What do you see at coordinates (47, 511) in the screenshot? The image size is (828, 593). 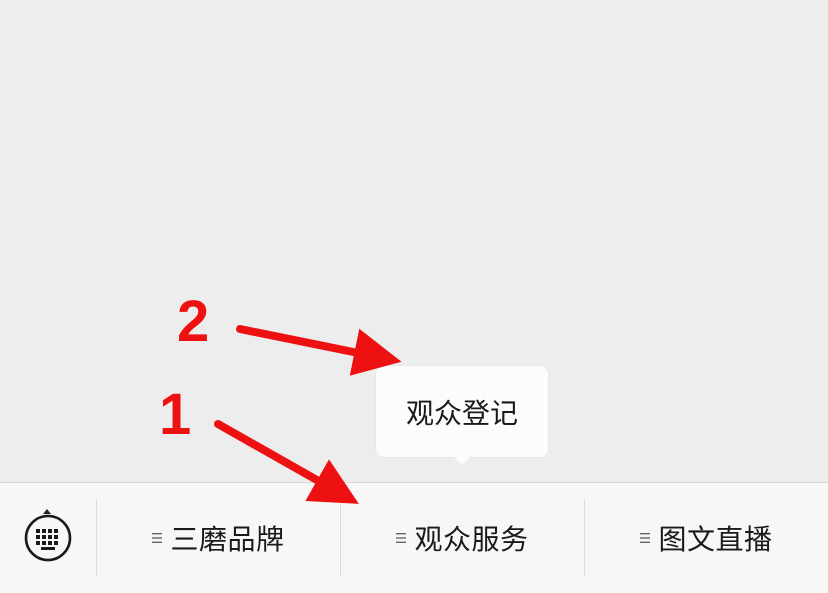 I see `caret-up-icon` at bounding box center [47, 511].